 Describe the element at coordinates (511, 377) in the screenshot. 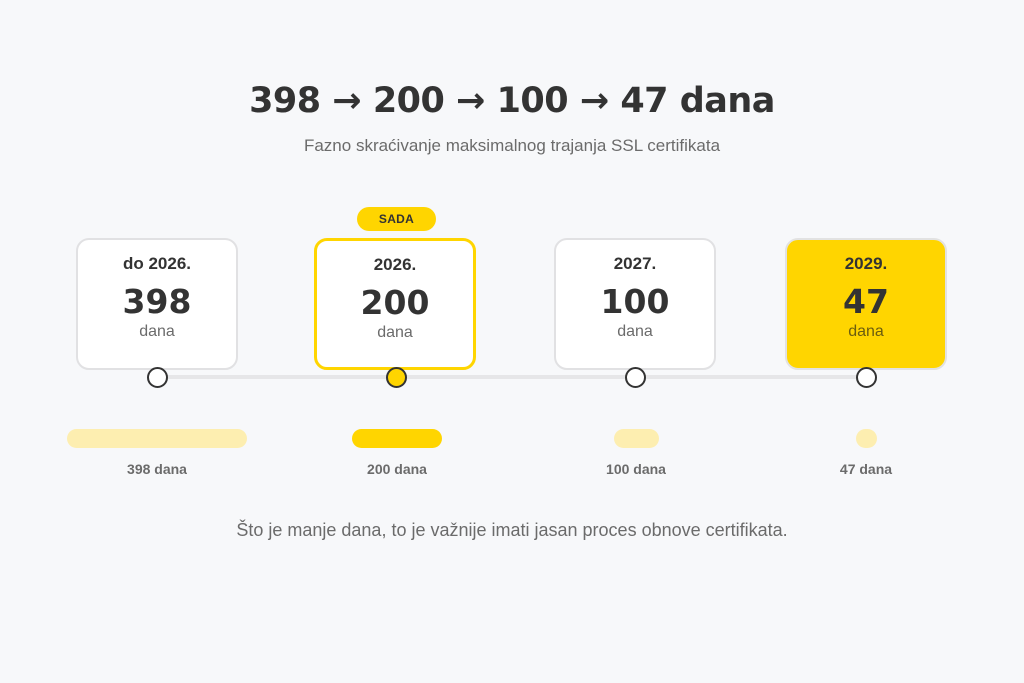

I see `timeline-line` at that location.